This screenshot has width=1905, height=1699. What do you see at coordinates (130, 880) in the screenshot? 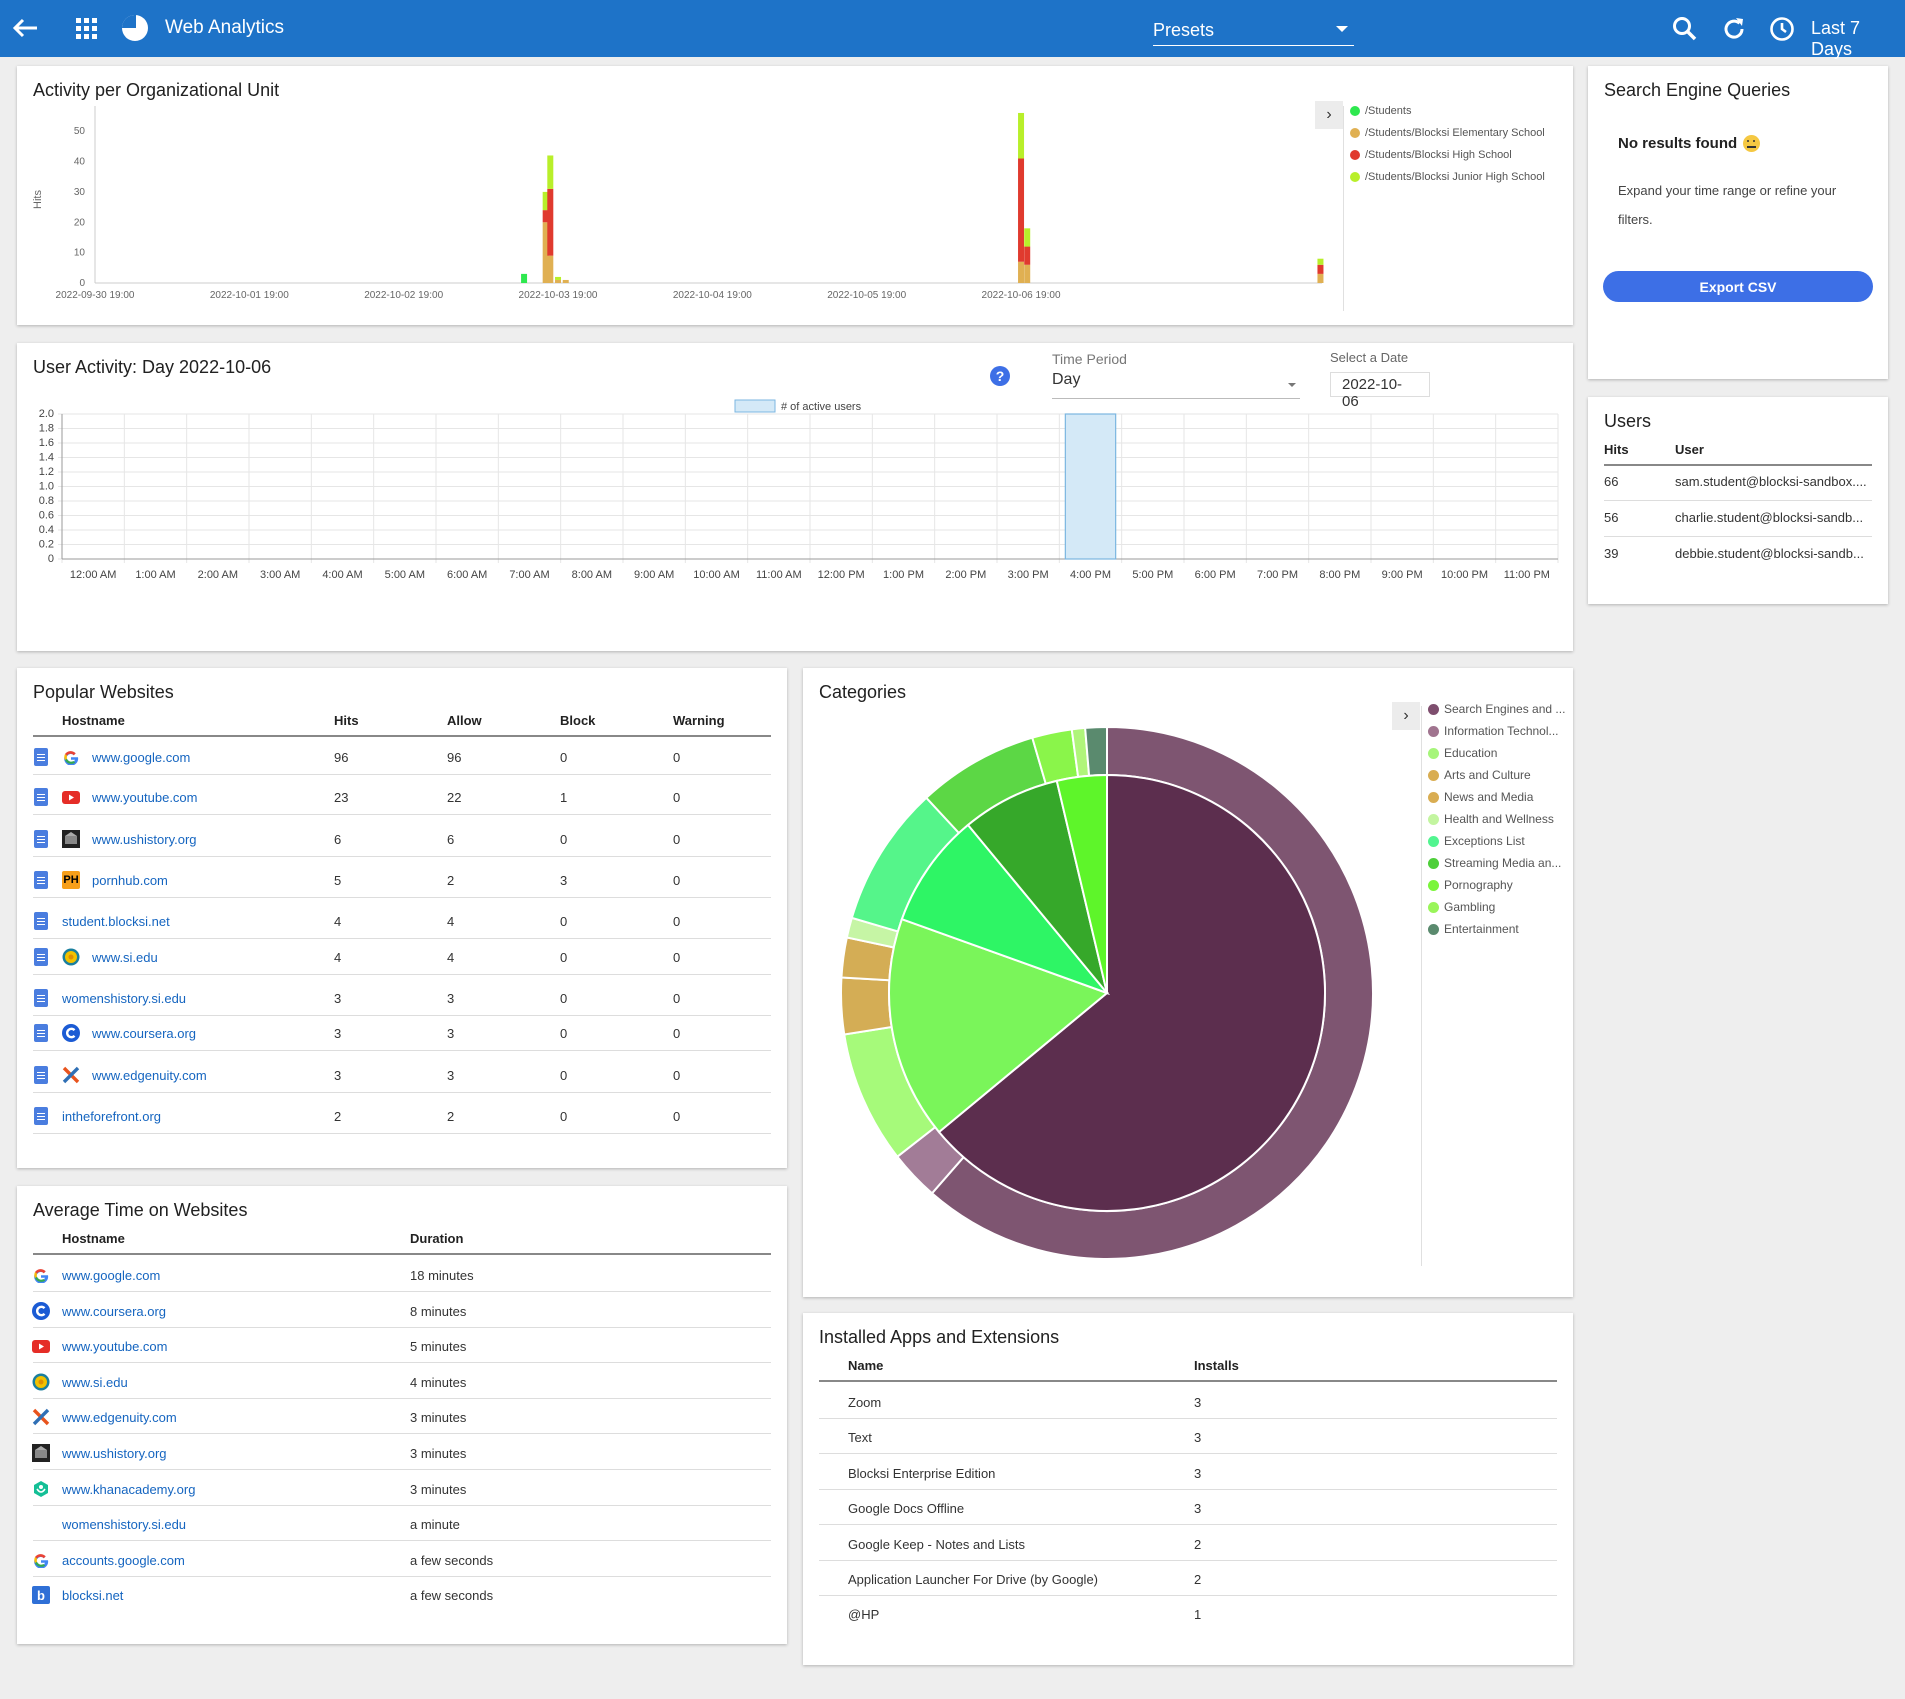
I see `hostname-link: pornhub.com` at bounding box center [130, 880].